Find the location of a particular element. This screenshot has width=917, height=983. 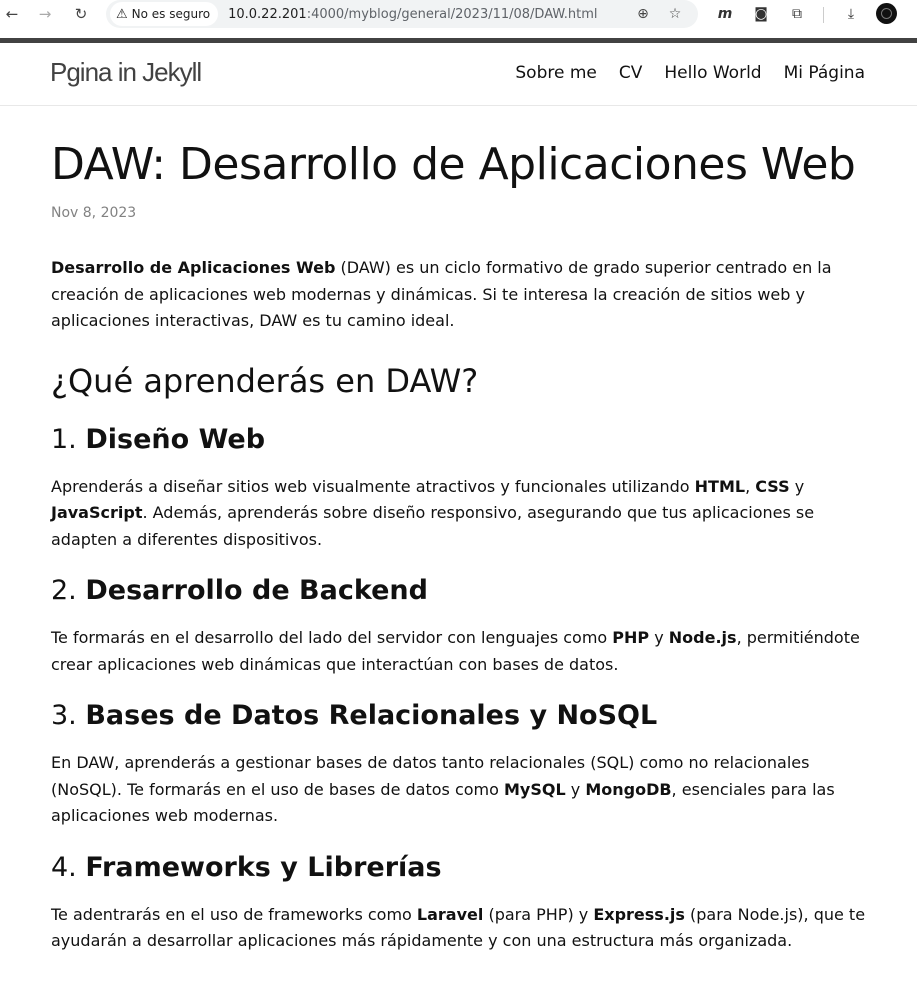

site-nav: Sobre me CV Hello World Mi Página is located at coordinates (690, 73).